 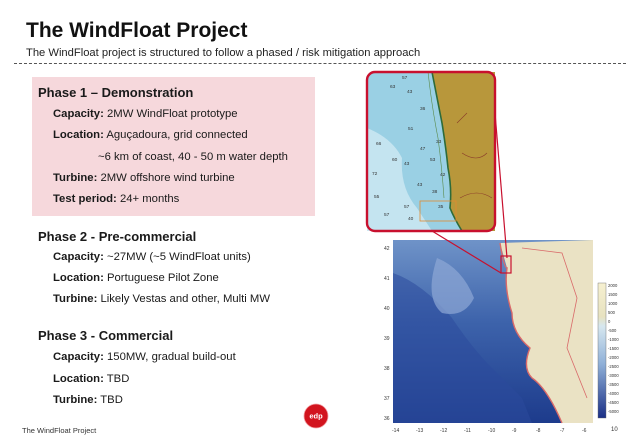 I want to click on phase-2-location: Location: Portuguese Pilot Zone, so click(x=136, y=278).